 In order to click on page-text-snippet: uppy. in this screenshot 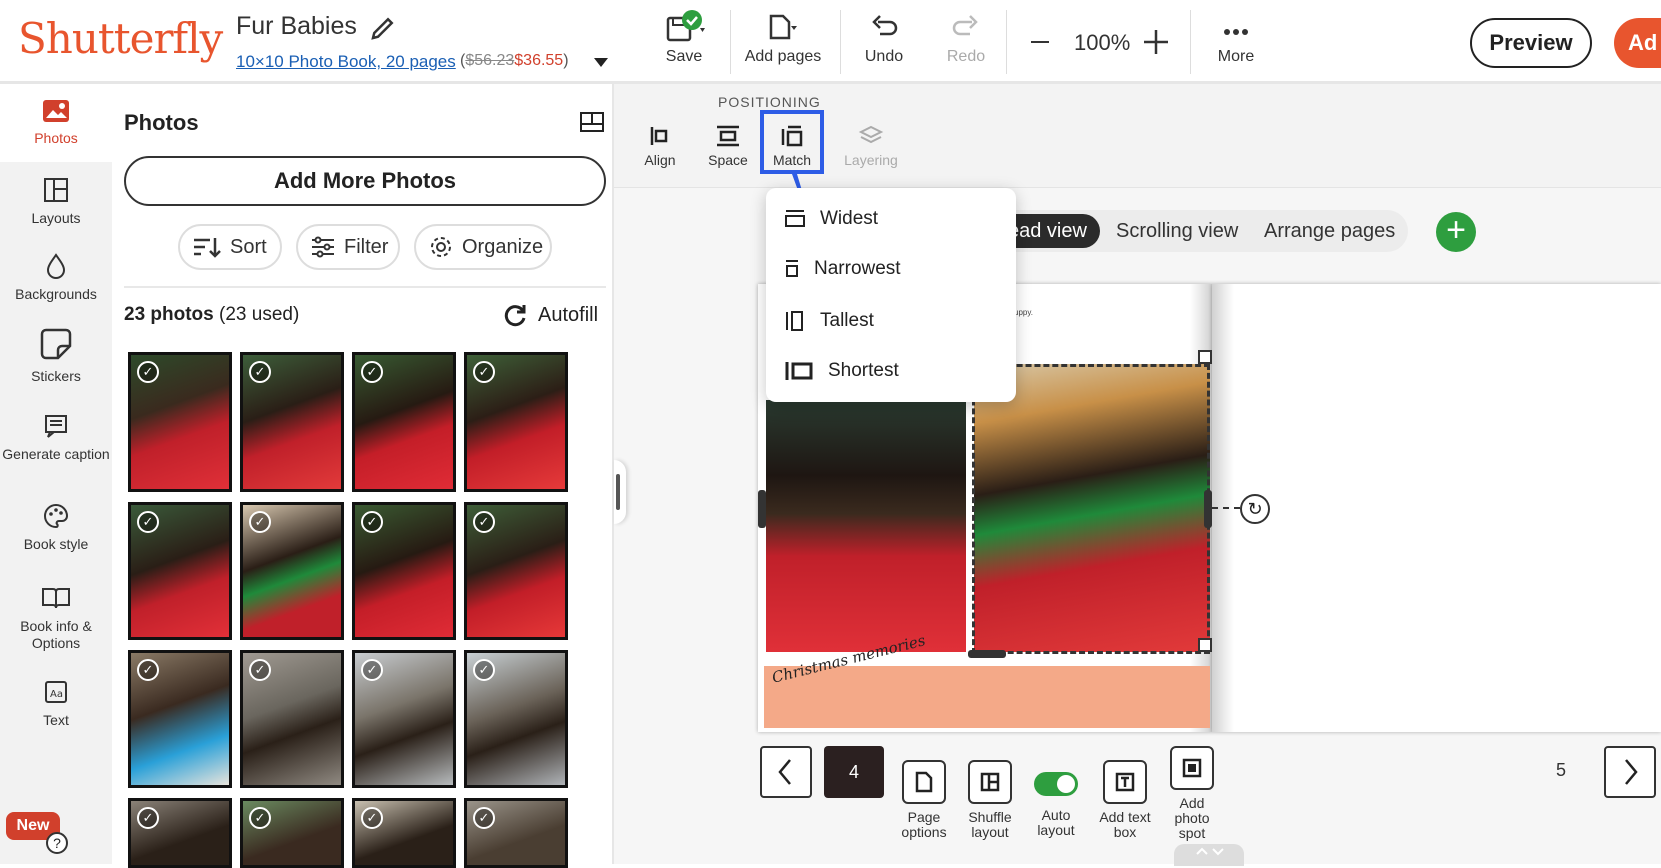, I will do `click(1023, 312)`.